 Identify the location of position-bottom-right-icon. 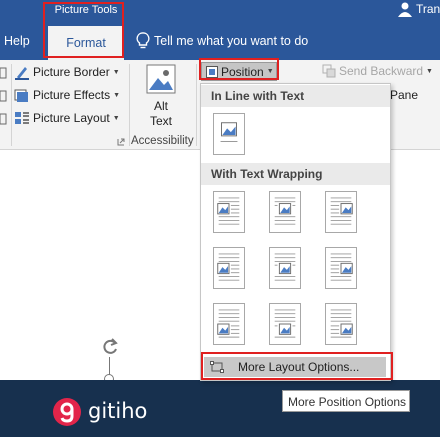
(341, 323).